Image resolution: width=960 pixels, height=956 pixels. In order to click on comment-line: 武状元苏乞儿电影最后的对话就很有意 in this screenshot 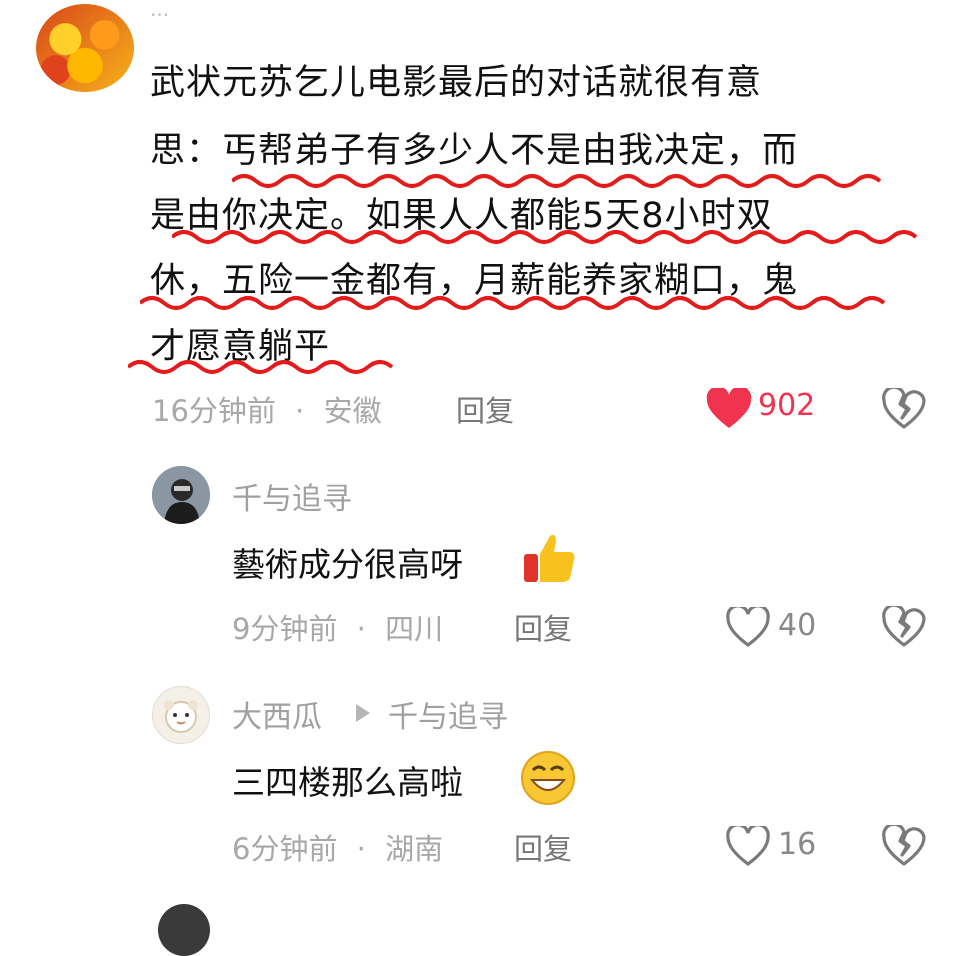, I will do `click(456, 83)`.